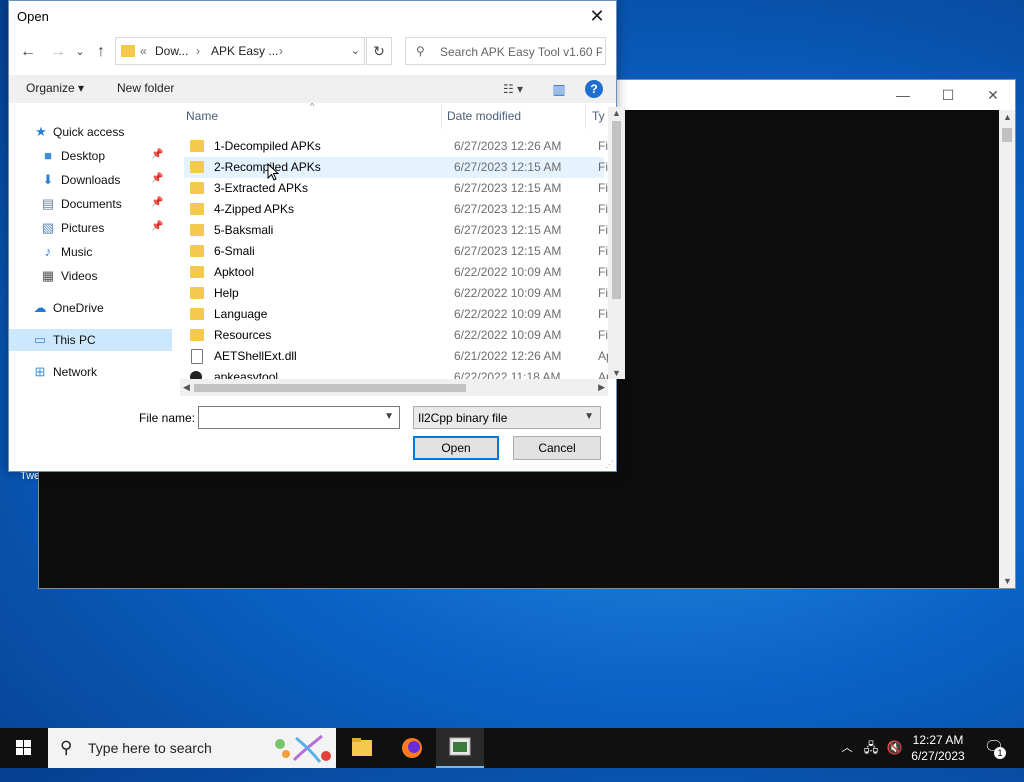  I want to click on recent-locations-icon: ⌄, so click(80, 52).